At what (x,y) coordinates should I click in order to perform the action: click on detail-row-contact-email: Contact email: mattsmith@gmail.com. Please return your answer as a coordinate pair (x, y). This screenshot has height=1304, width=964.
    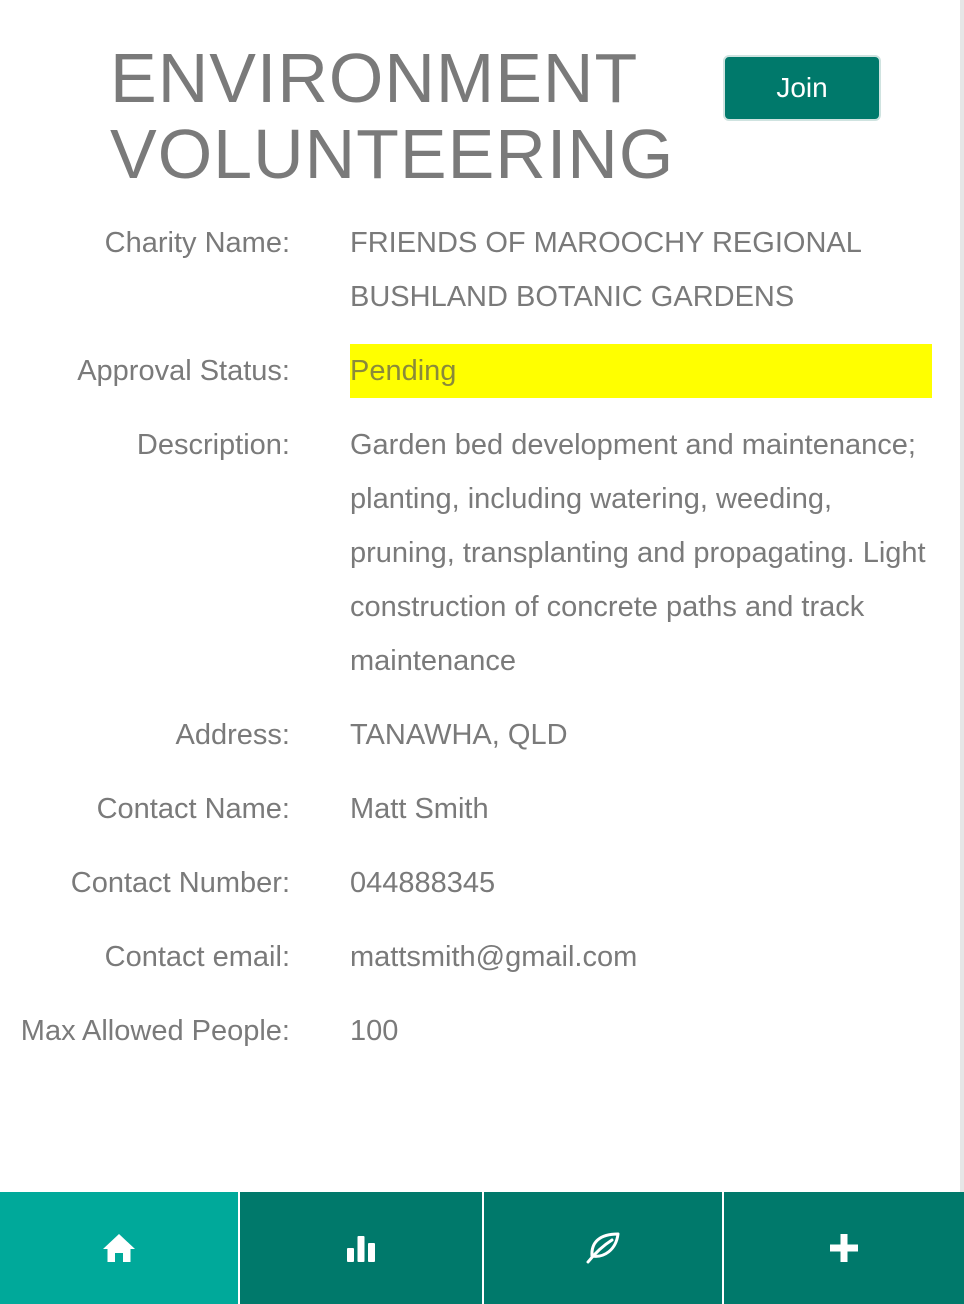
    Looking at the image, I should click on (482, 957).